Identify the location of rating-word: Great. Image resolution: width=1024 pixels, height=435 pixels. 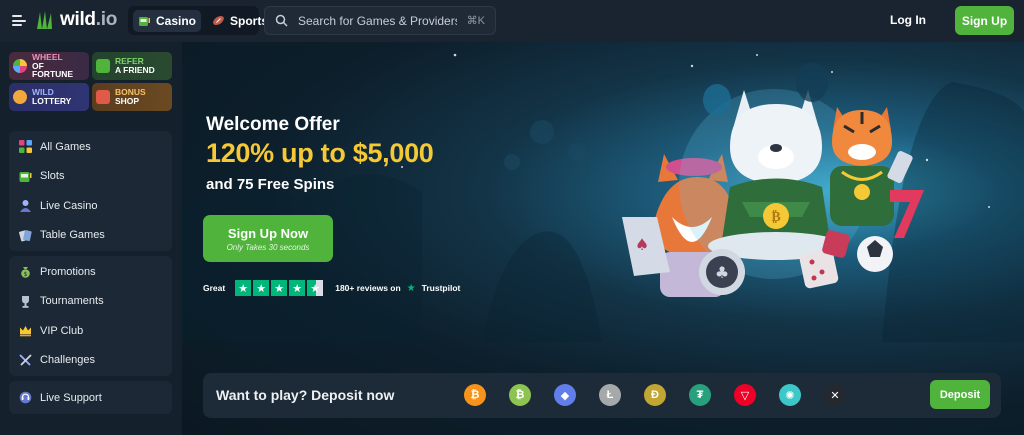
(214, 288).